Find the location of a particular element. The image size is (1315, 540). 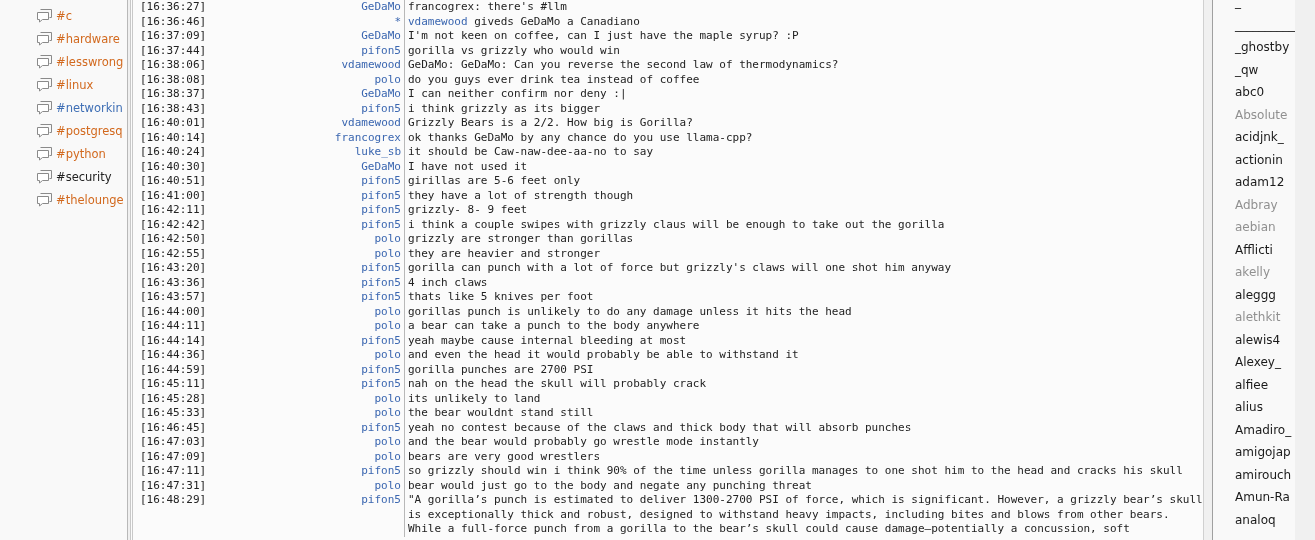

timestamp: [16:47:31] is located at coordinates (173, 485).